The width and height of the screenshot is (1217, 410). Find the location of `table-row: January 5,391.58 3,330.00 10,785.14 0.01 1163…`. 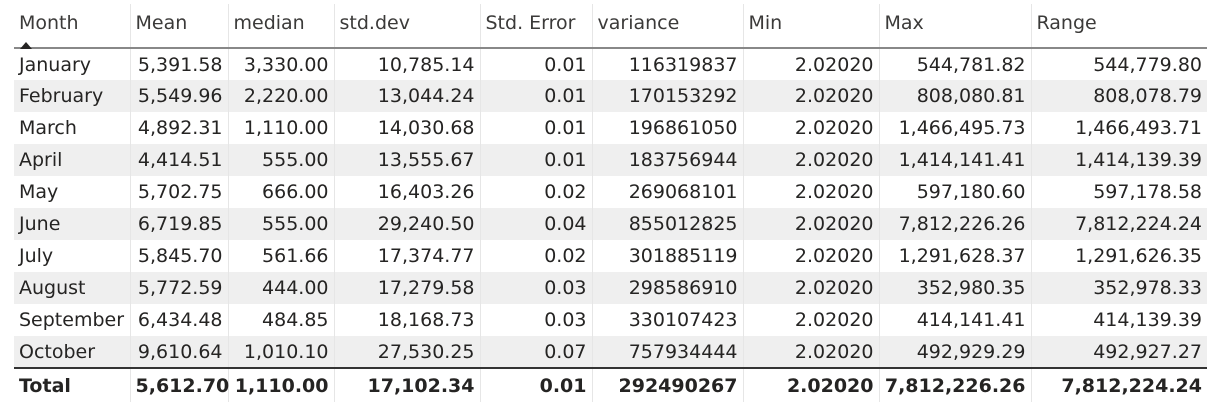

table-row: January 5,391.58 3,330.00 10,785.14 0.01 1163… is located at coordinates (610, 64).